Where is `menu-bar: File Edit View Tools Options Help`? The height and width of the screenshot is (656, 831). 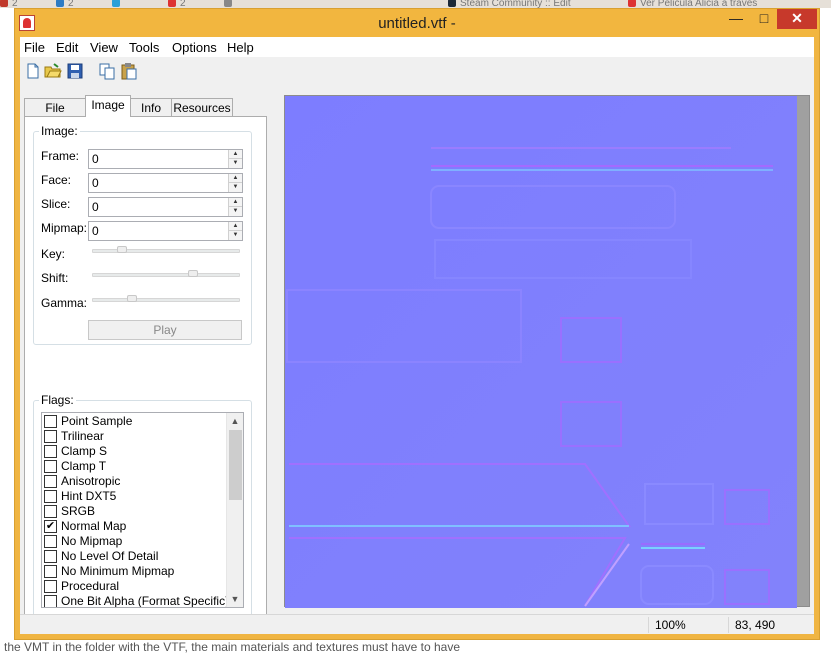 menu-bar: File Edit View Tools Options Help is located at coordinates (417, 47).